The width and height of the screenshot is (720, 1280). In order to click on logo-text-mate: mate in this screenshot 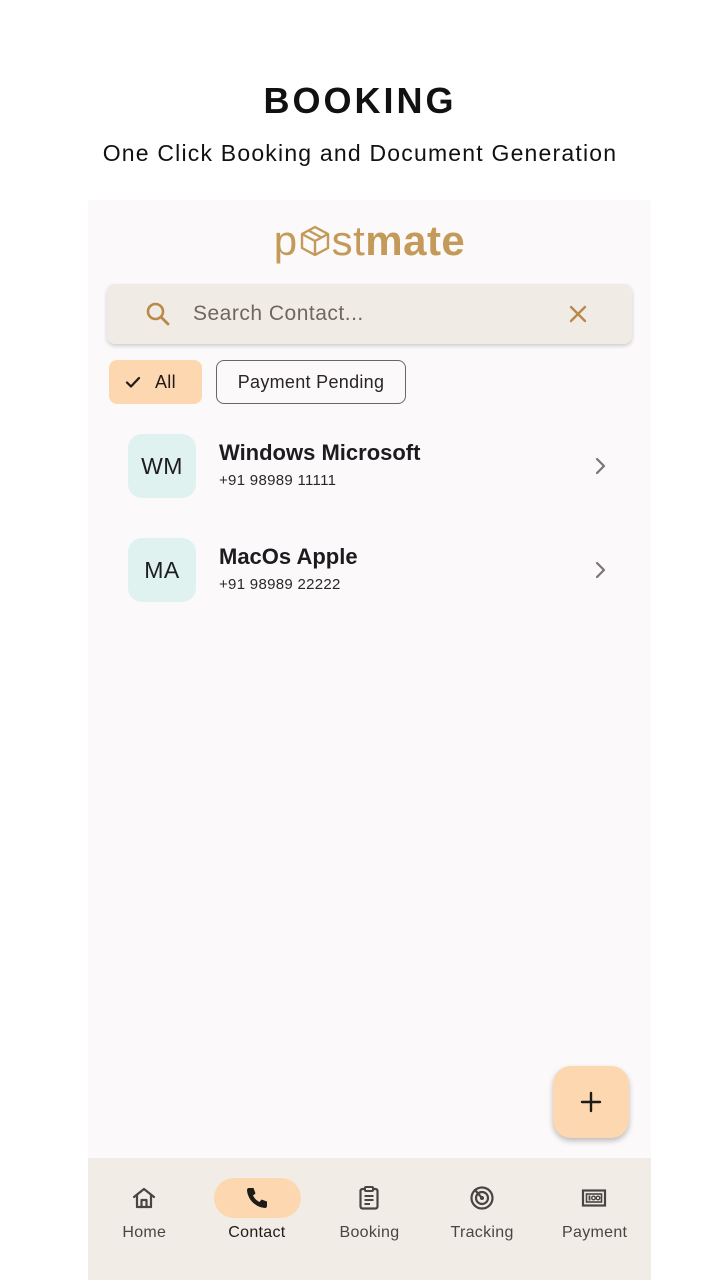, I will do `click(415, 240)`.